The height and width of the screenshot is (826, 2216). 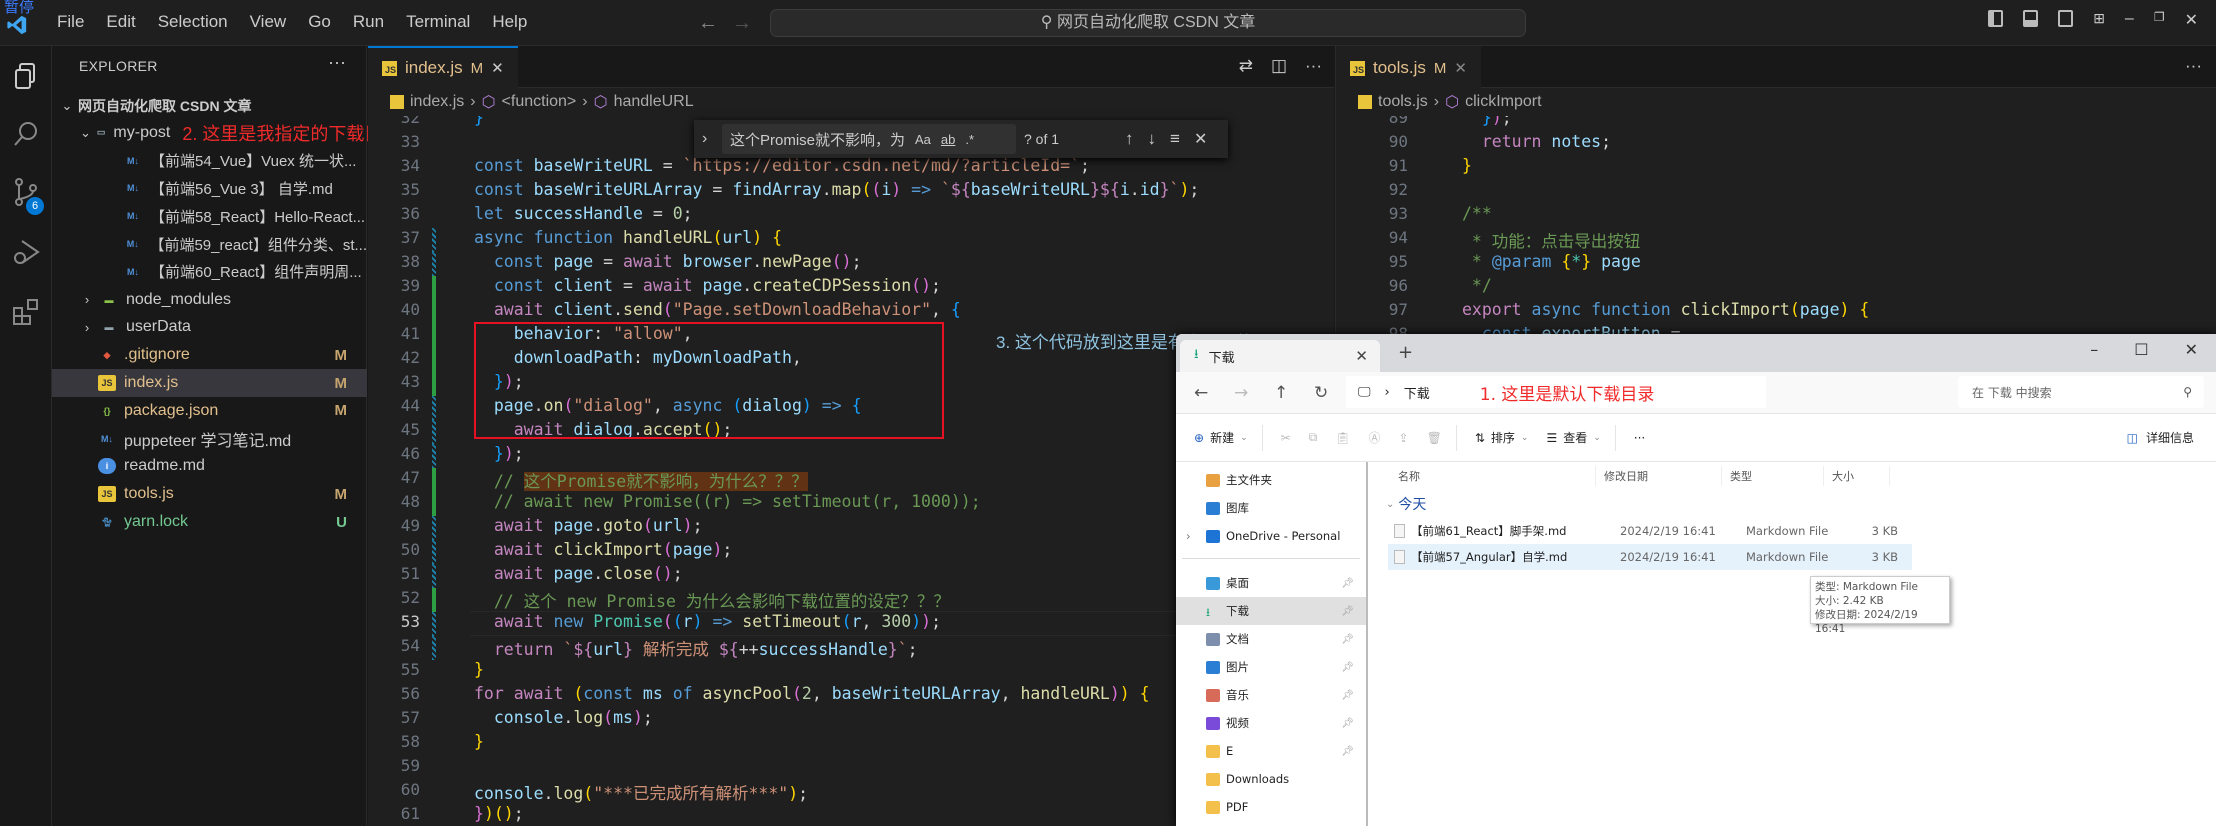 I want to click on group-header-today: ⌄ 今天, so click(x=1794, y=504).